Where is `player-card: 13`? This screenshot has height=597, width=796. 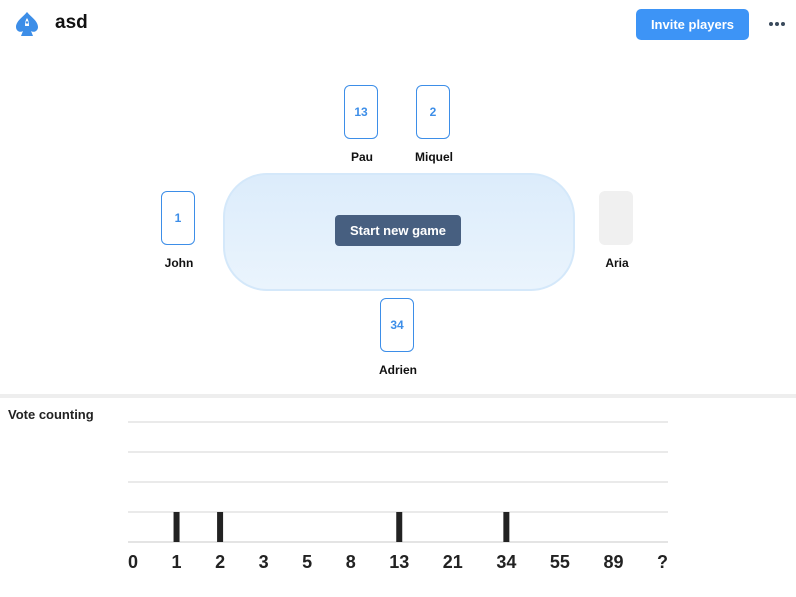 player-card: 13 is located at coordinates (361, 112).